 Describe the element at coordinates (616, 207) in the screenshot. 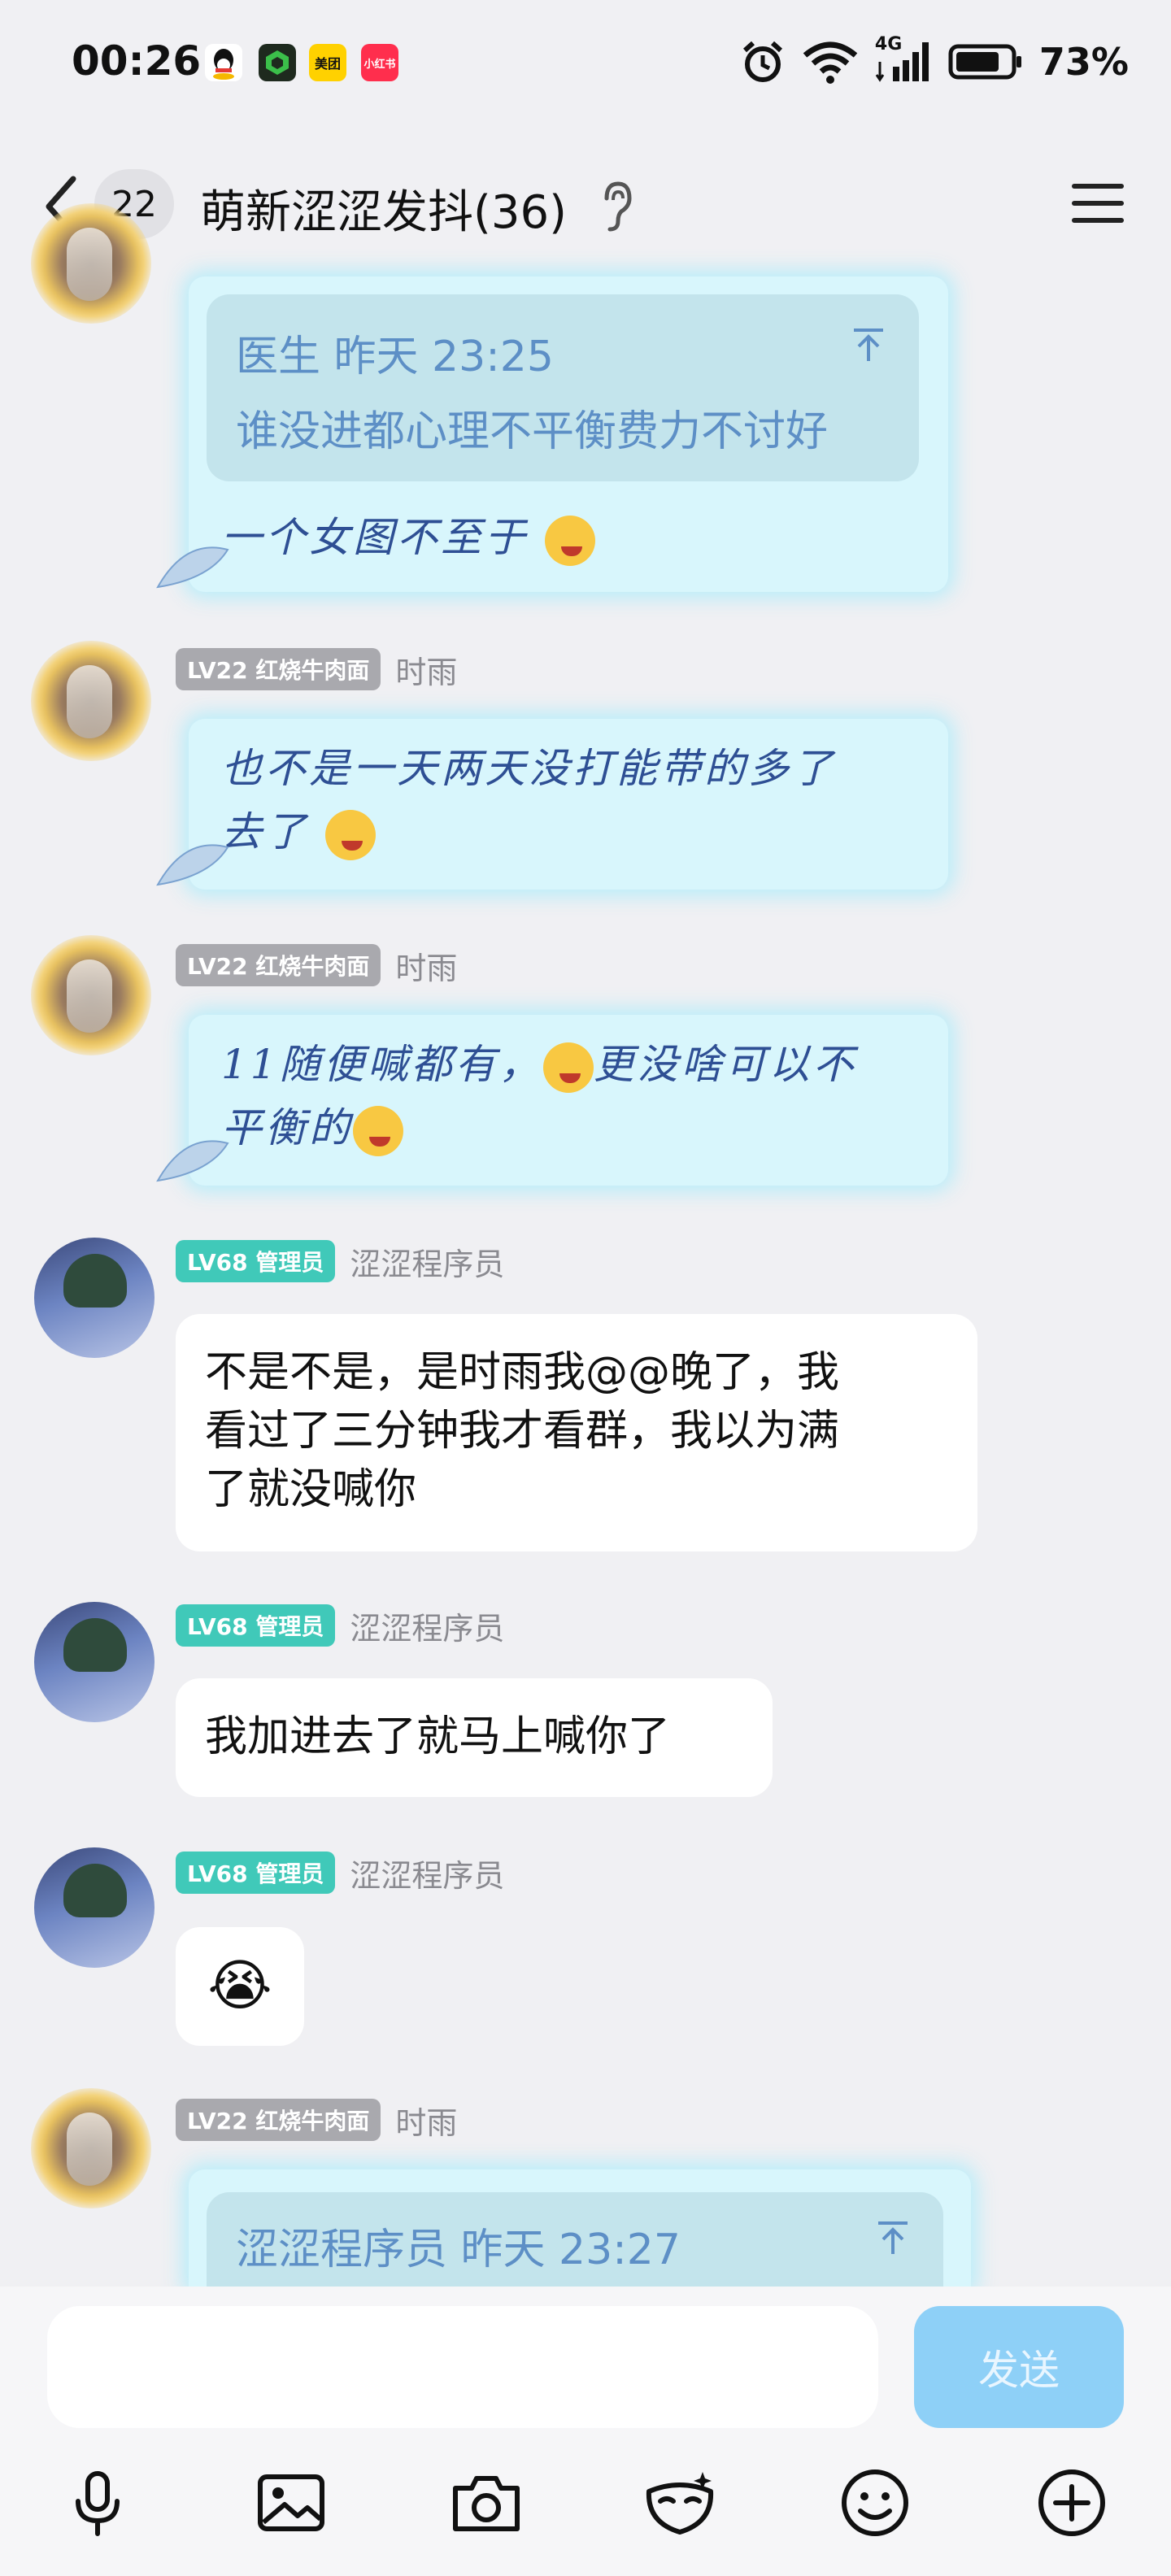

I see `ear-icon` at that location.